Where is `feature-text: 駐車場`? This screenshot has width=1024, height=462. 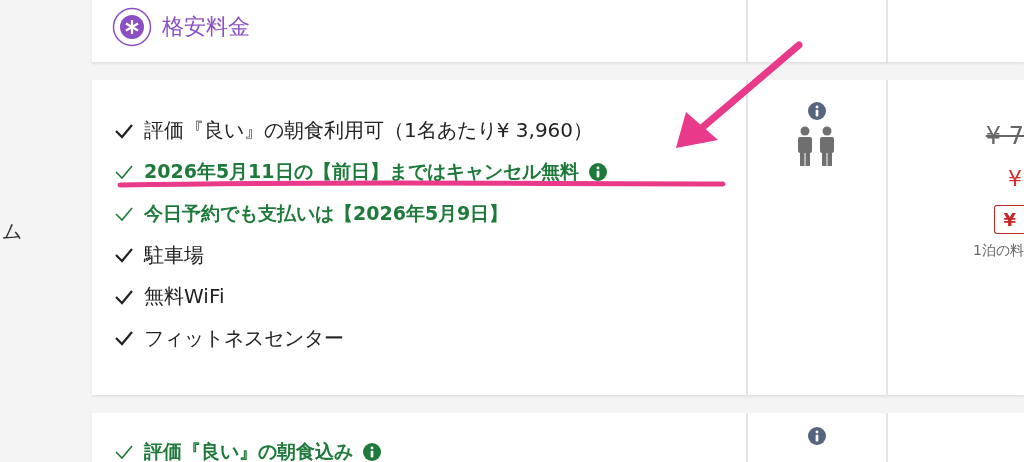
feature-text: 駐車場 is located at coordinates (174, 255).